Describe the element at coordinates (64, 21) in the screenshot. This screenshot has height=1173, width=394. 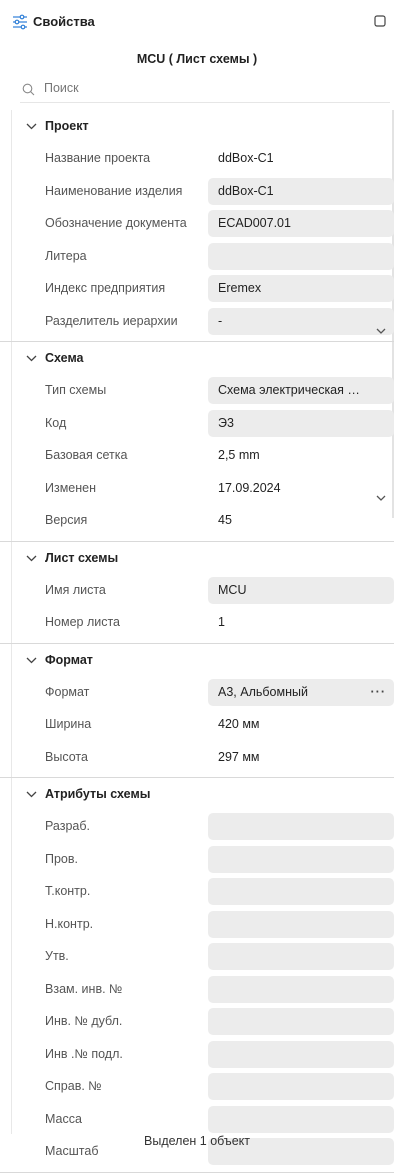
I see `panel-title: Свойства` at that location.